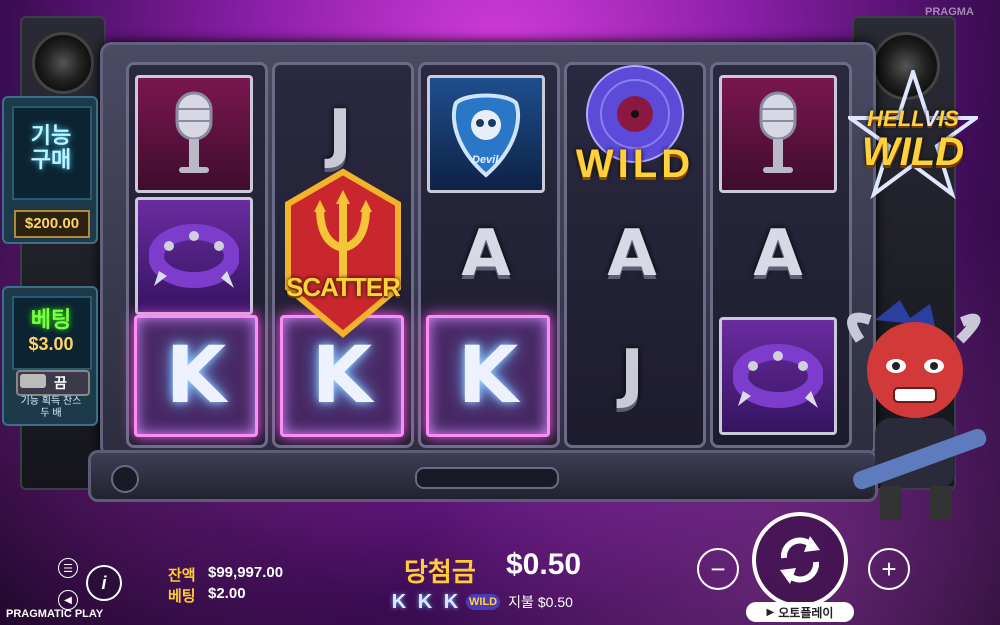  Describe the element at coordinates (53, 383) in the screenshot. I see `double-chance-toggle: 끔` at that location.